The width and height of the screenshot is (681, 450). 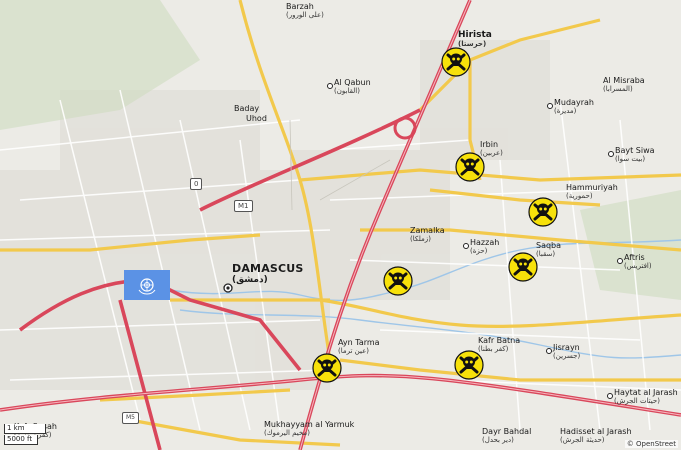 What do you see at coordinates (243, 206) in the screenshot?
I see `road-shield-m1: M1` at bounding box center [243, 206].